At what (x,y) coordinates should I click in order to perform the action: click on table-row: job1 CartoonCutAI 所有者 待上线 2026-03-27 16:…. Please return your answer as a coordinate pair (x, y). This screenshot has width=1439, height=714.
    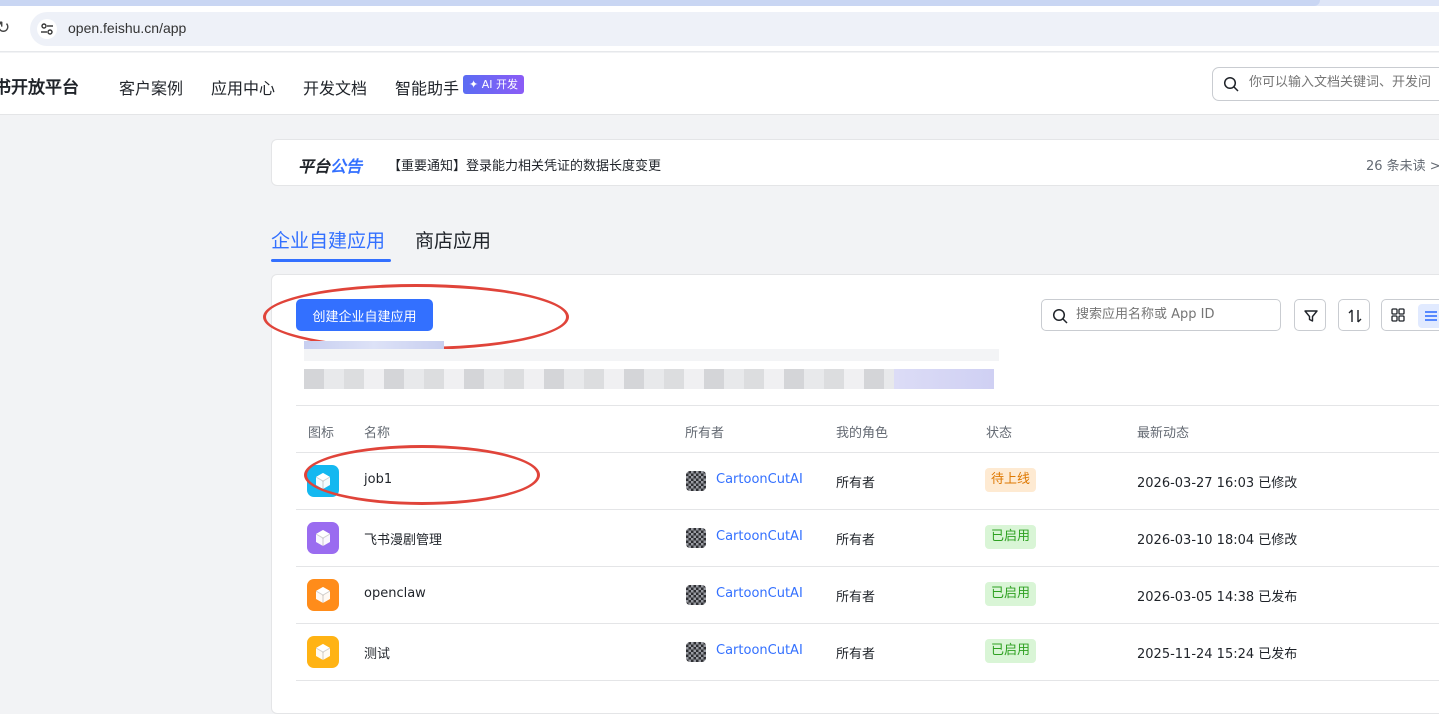
    Looking at the image, I should click on (867, 481).